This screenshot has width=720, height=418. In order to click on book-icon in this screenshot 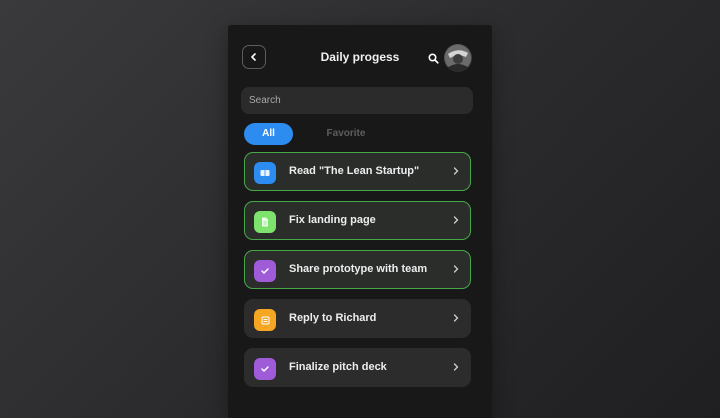, I will do `click(265, 173)`.